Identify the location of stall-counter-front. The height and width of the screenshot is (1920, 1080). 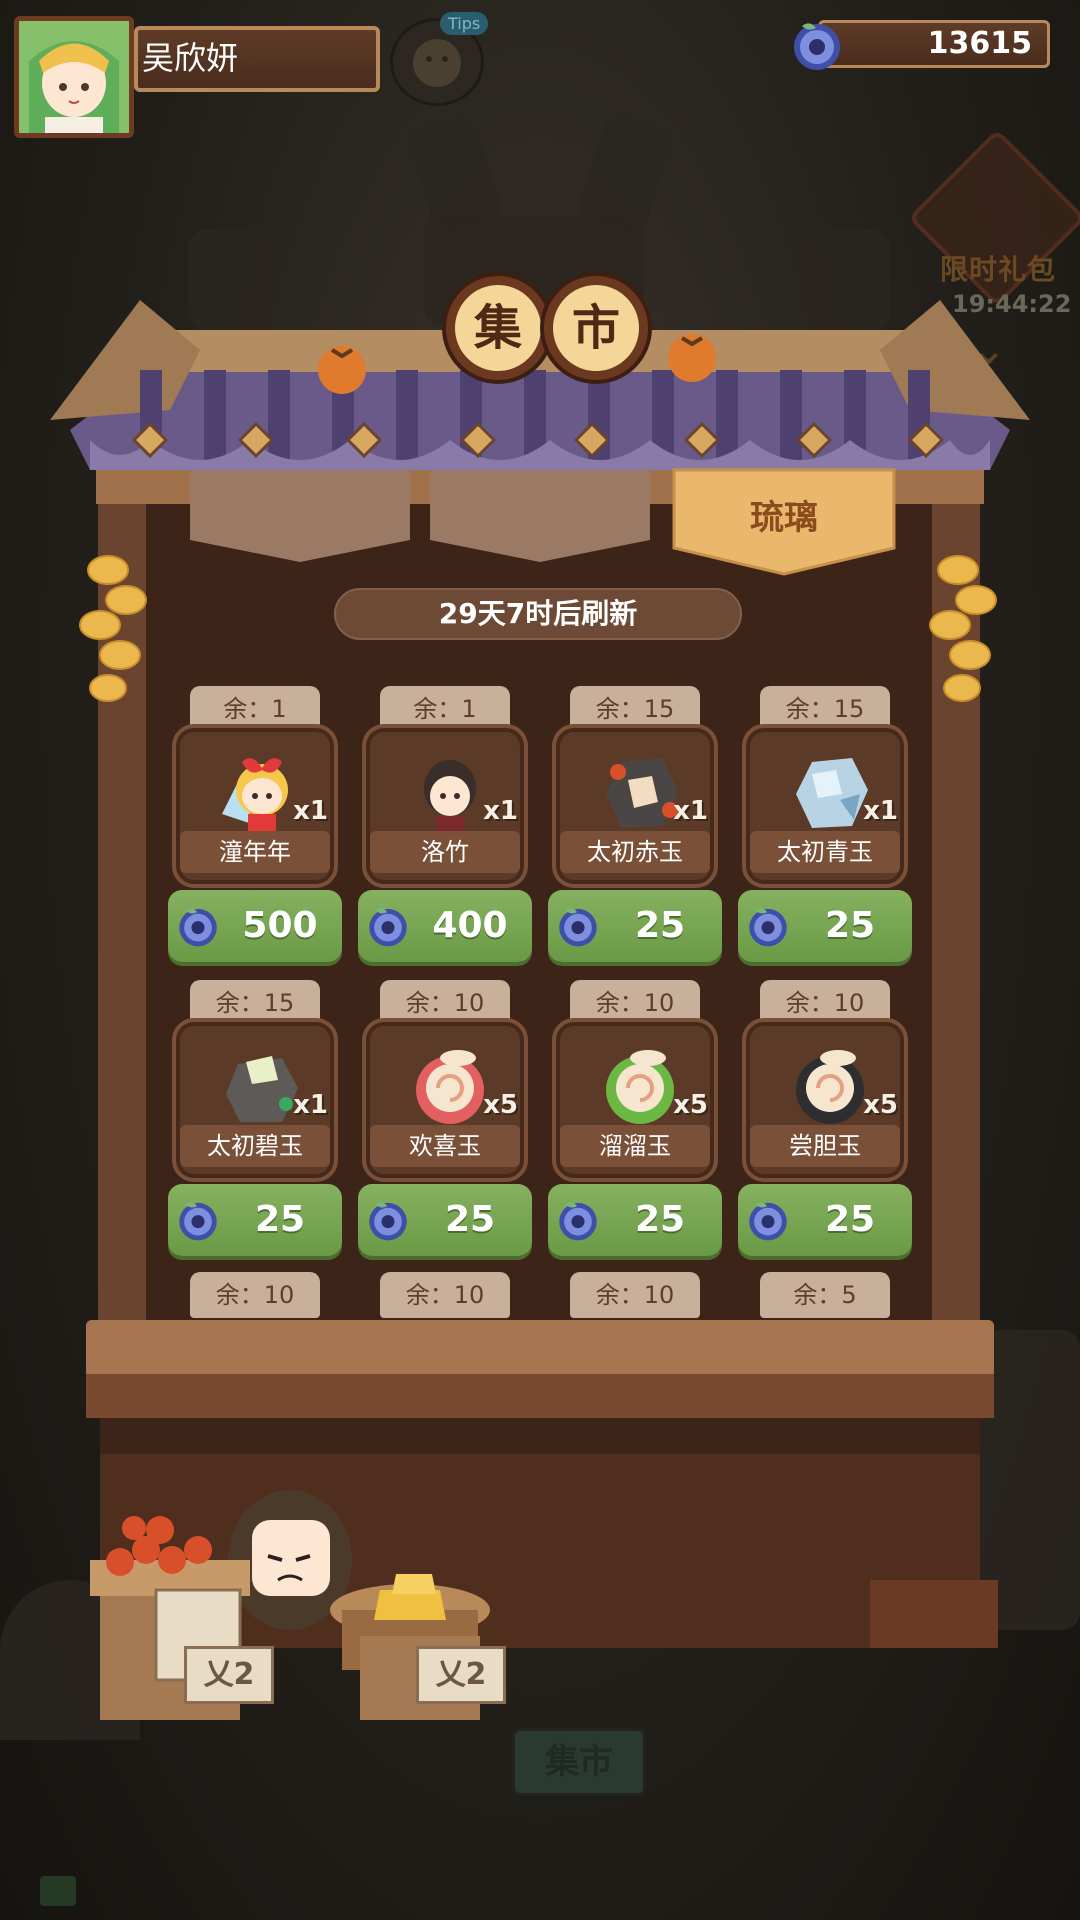
(540, 1396).